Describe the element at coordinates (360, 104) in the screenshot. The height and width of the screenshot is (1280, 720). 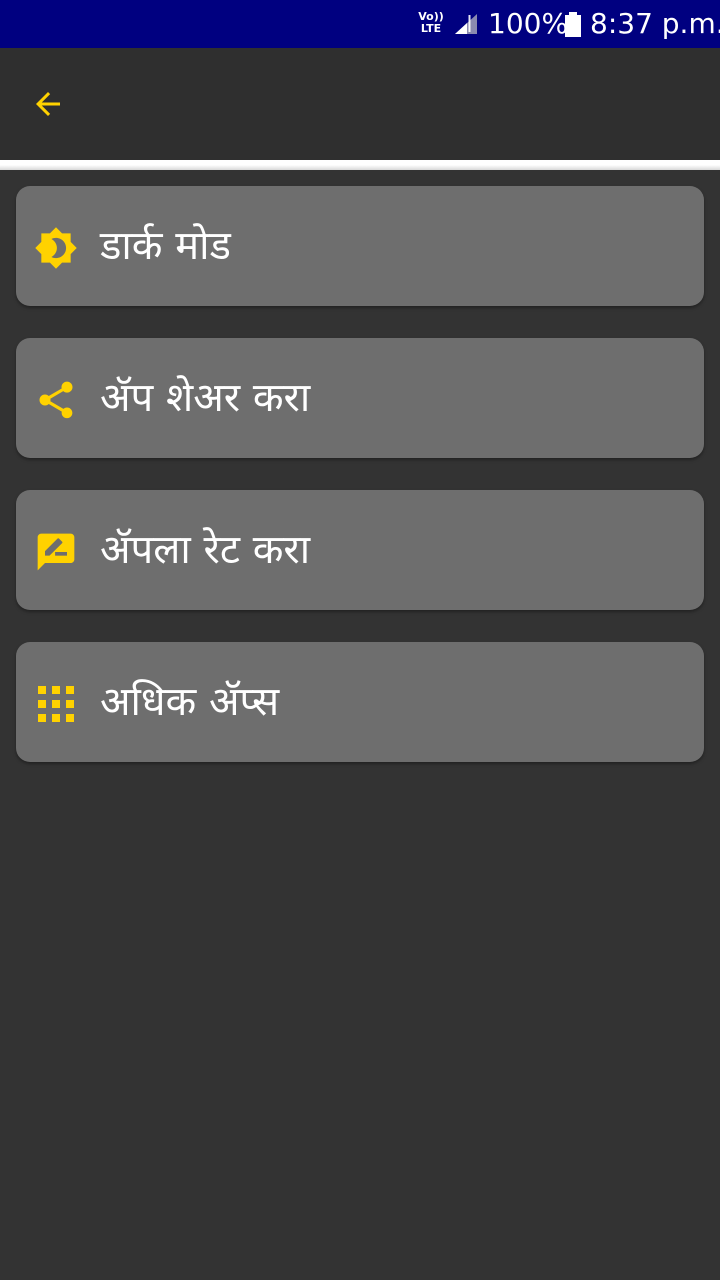
I see `app-bar` at that location.